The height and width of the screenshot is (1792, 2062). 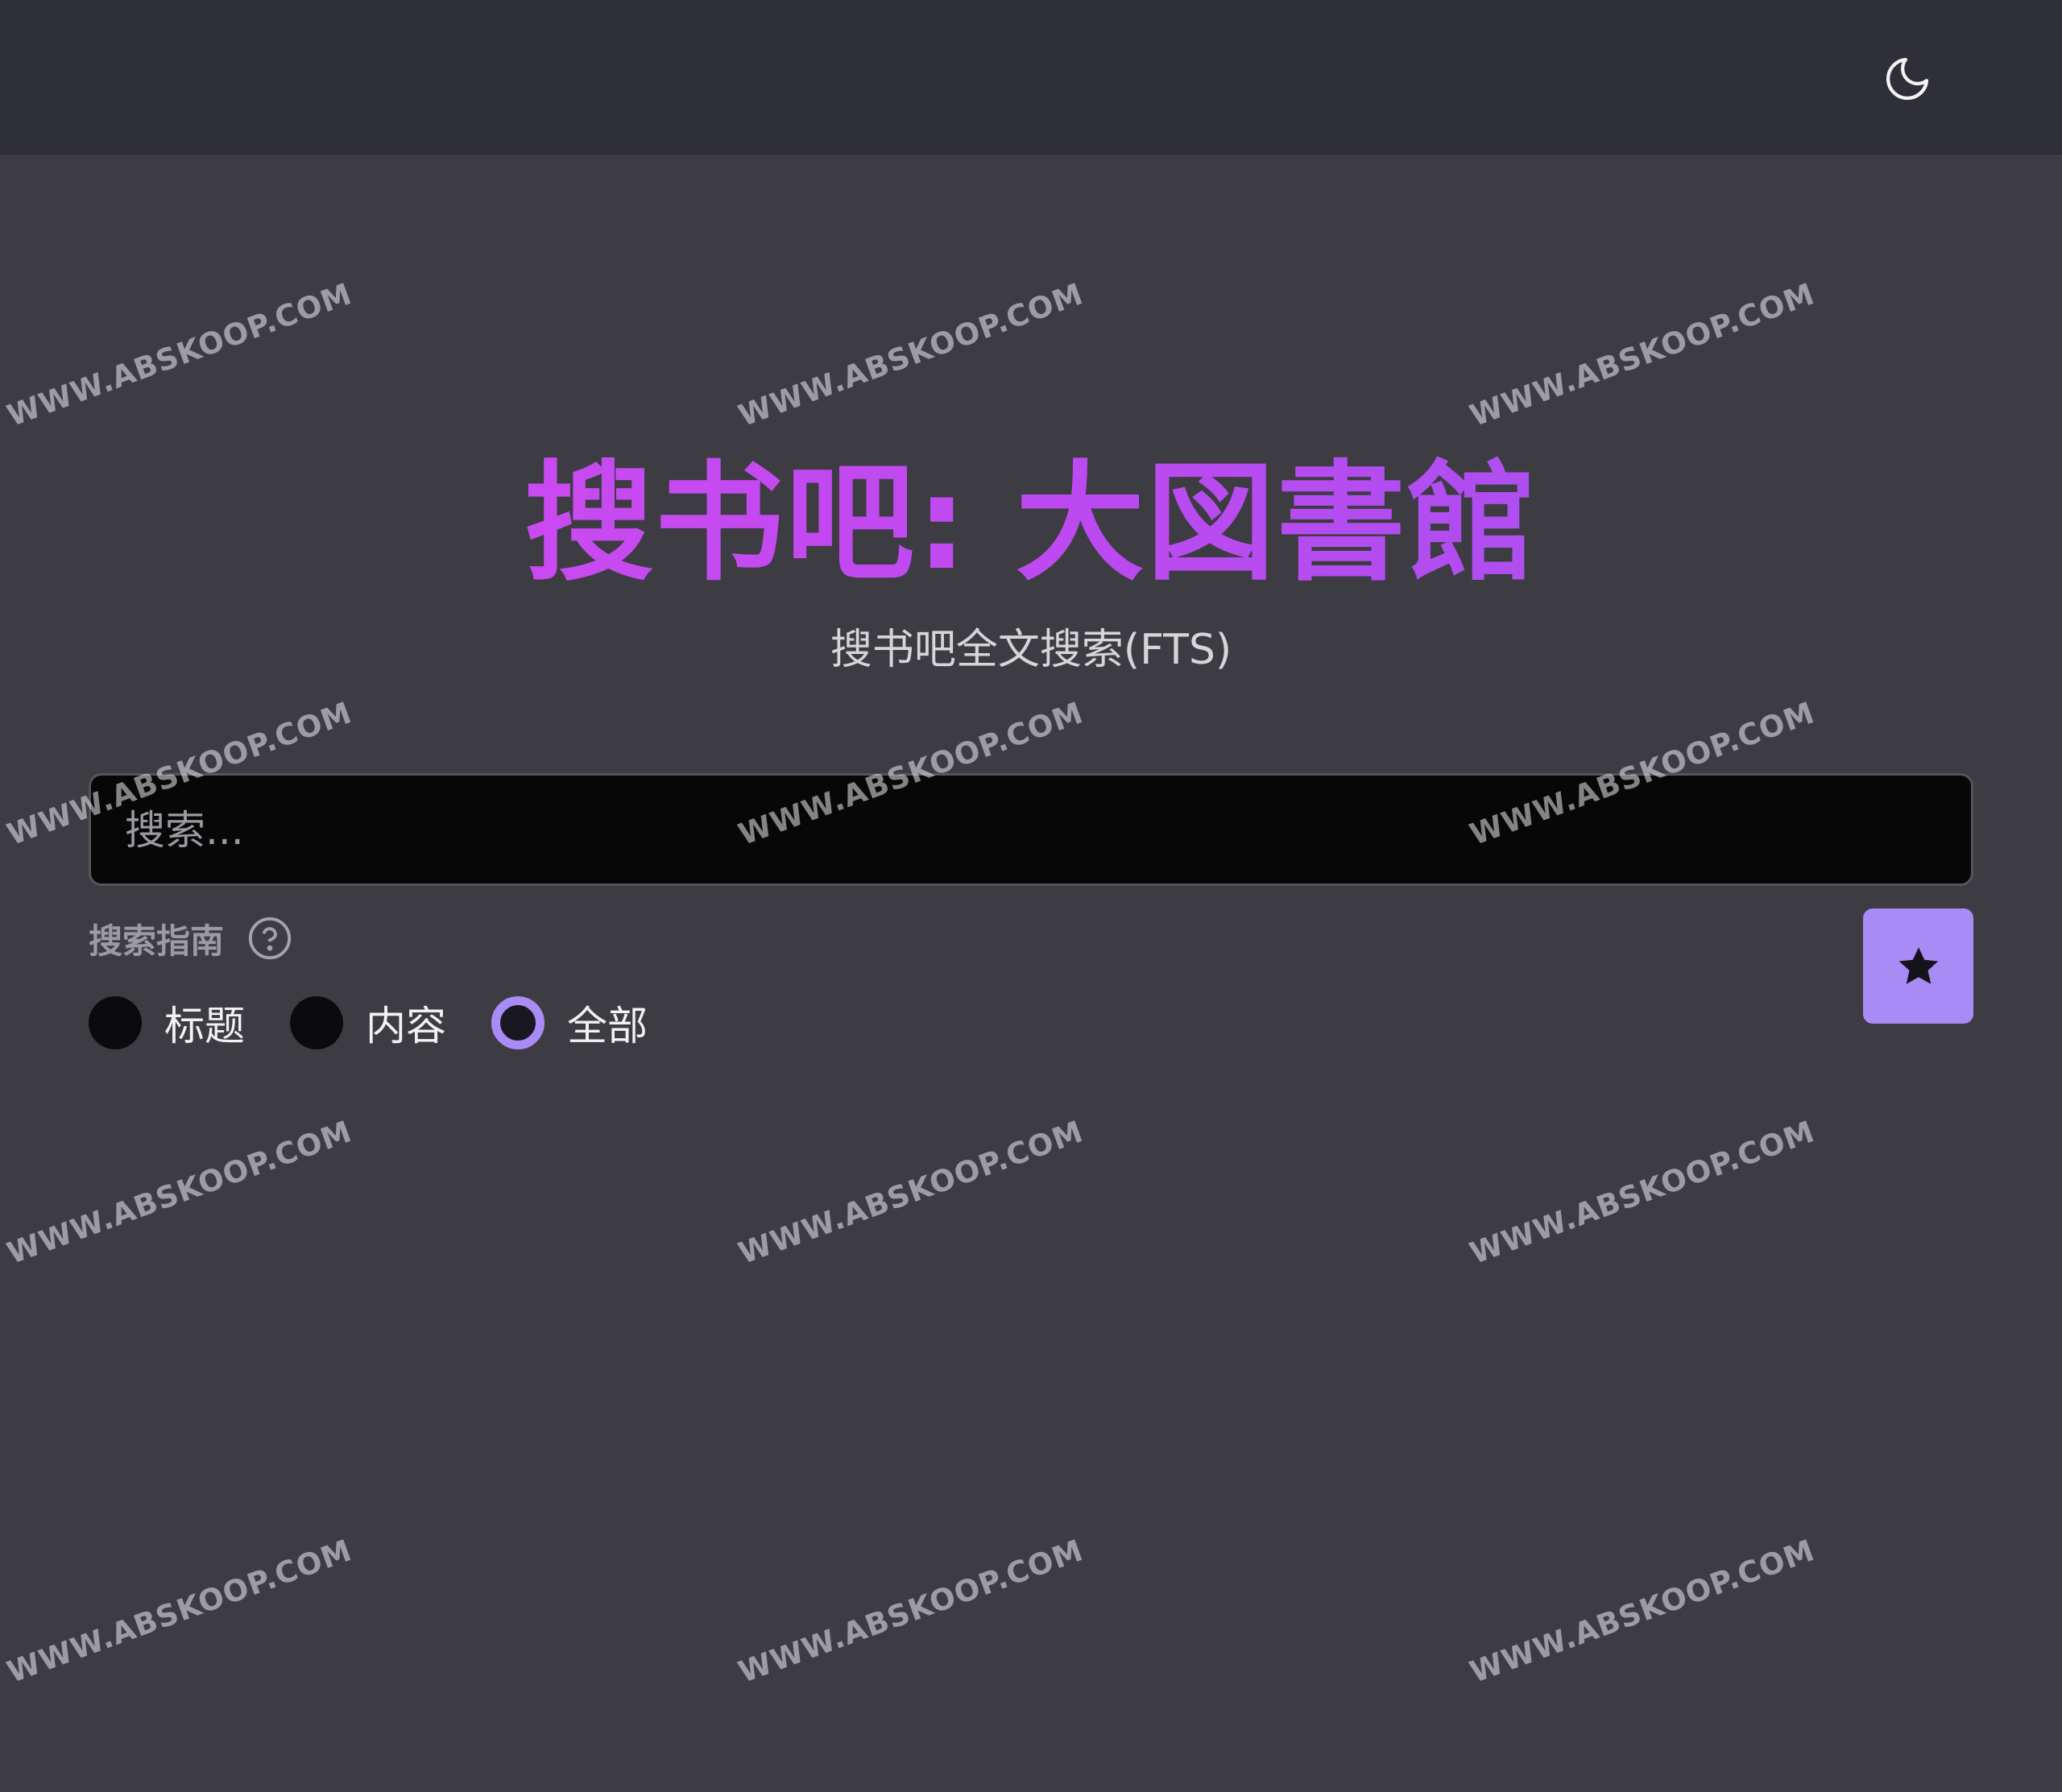 I want to click on radio-label: 内容, so click(x=406, y=1026).